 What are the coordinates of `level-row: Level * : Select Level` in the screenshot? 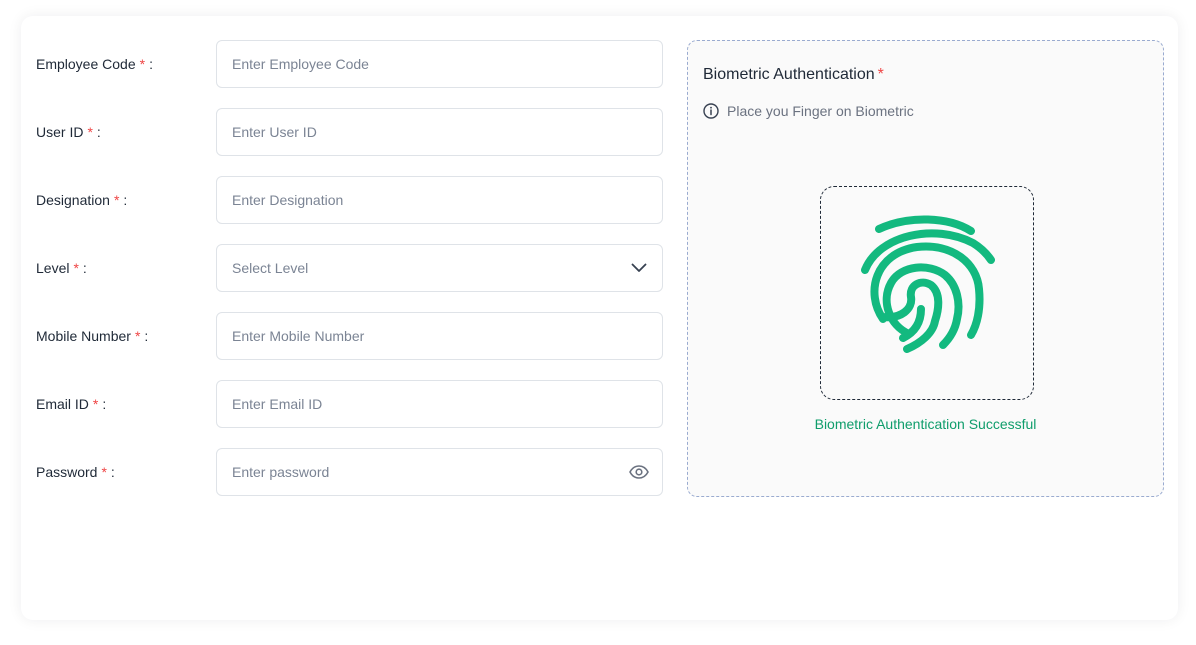 It's located at (349, 278).